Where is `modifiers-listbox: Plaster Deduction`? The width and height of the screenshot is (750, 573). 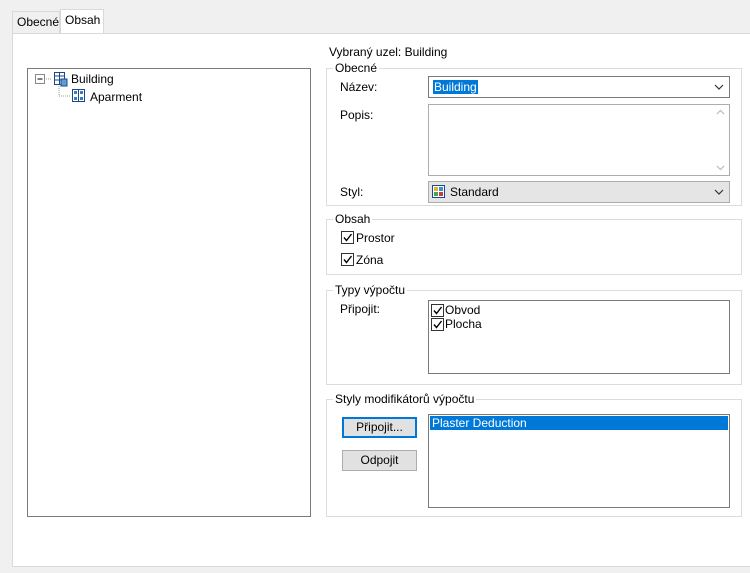
modifiers-listbox: Plaster Deduction is located at coordinates (579, 461).